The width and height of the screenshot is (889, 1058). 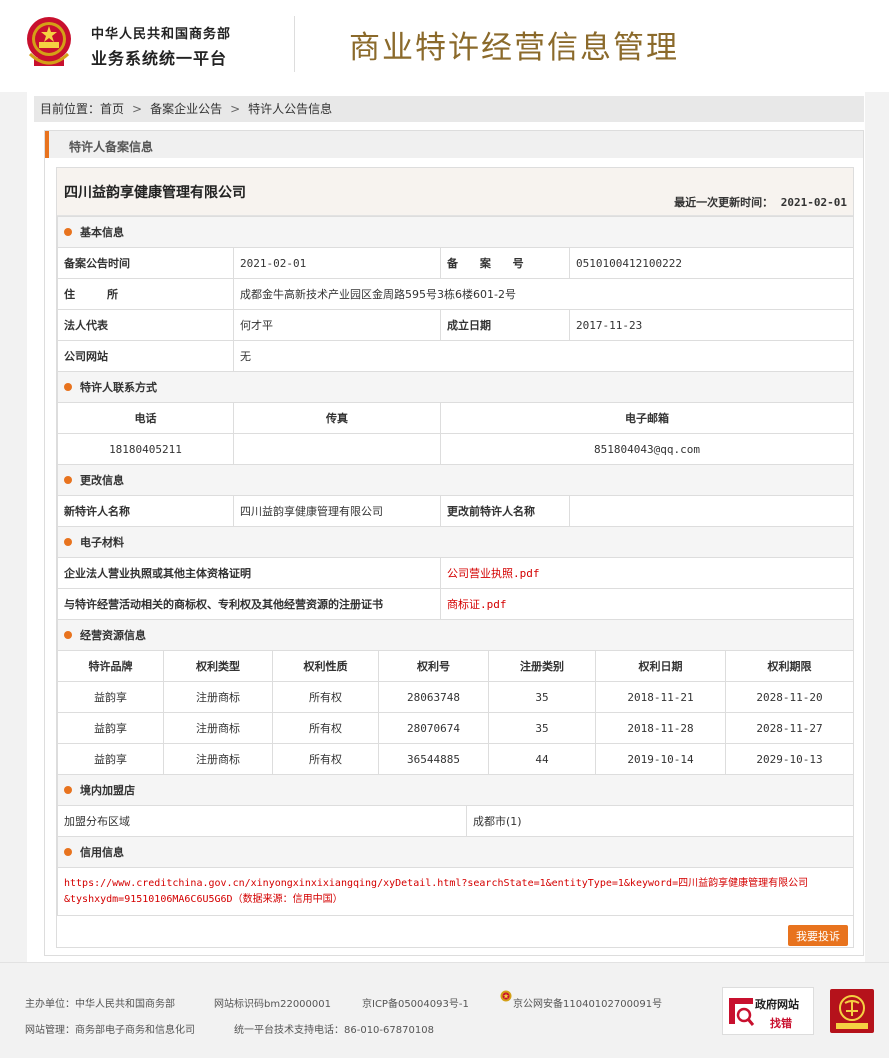 What do you see at coordinates (455, 418) in the screenshot?
I see `table-row: 电话 传真 电子邮箱` at bounding box center [455, 418].